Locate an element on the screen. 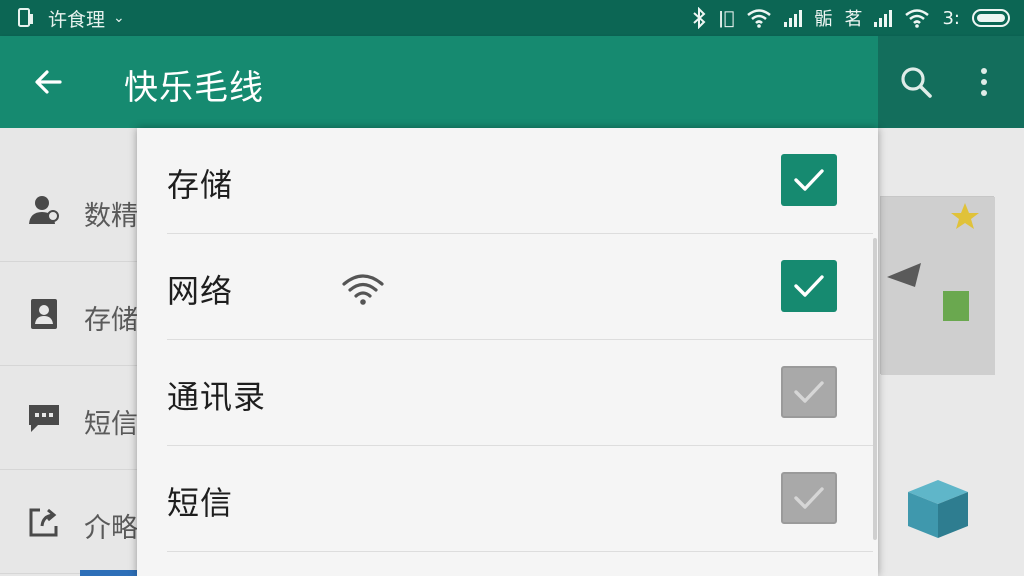  battery-icon is located at coordinates (991, 18).